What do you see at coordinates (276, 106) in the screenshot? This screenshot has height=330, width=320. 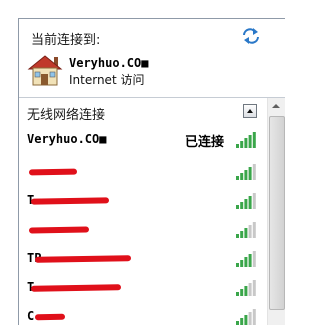 I see `scroll-up-button` at bounding box center [276, 106].